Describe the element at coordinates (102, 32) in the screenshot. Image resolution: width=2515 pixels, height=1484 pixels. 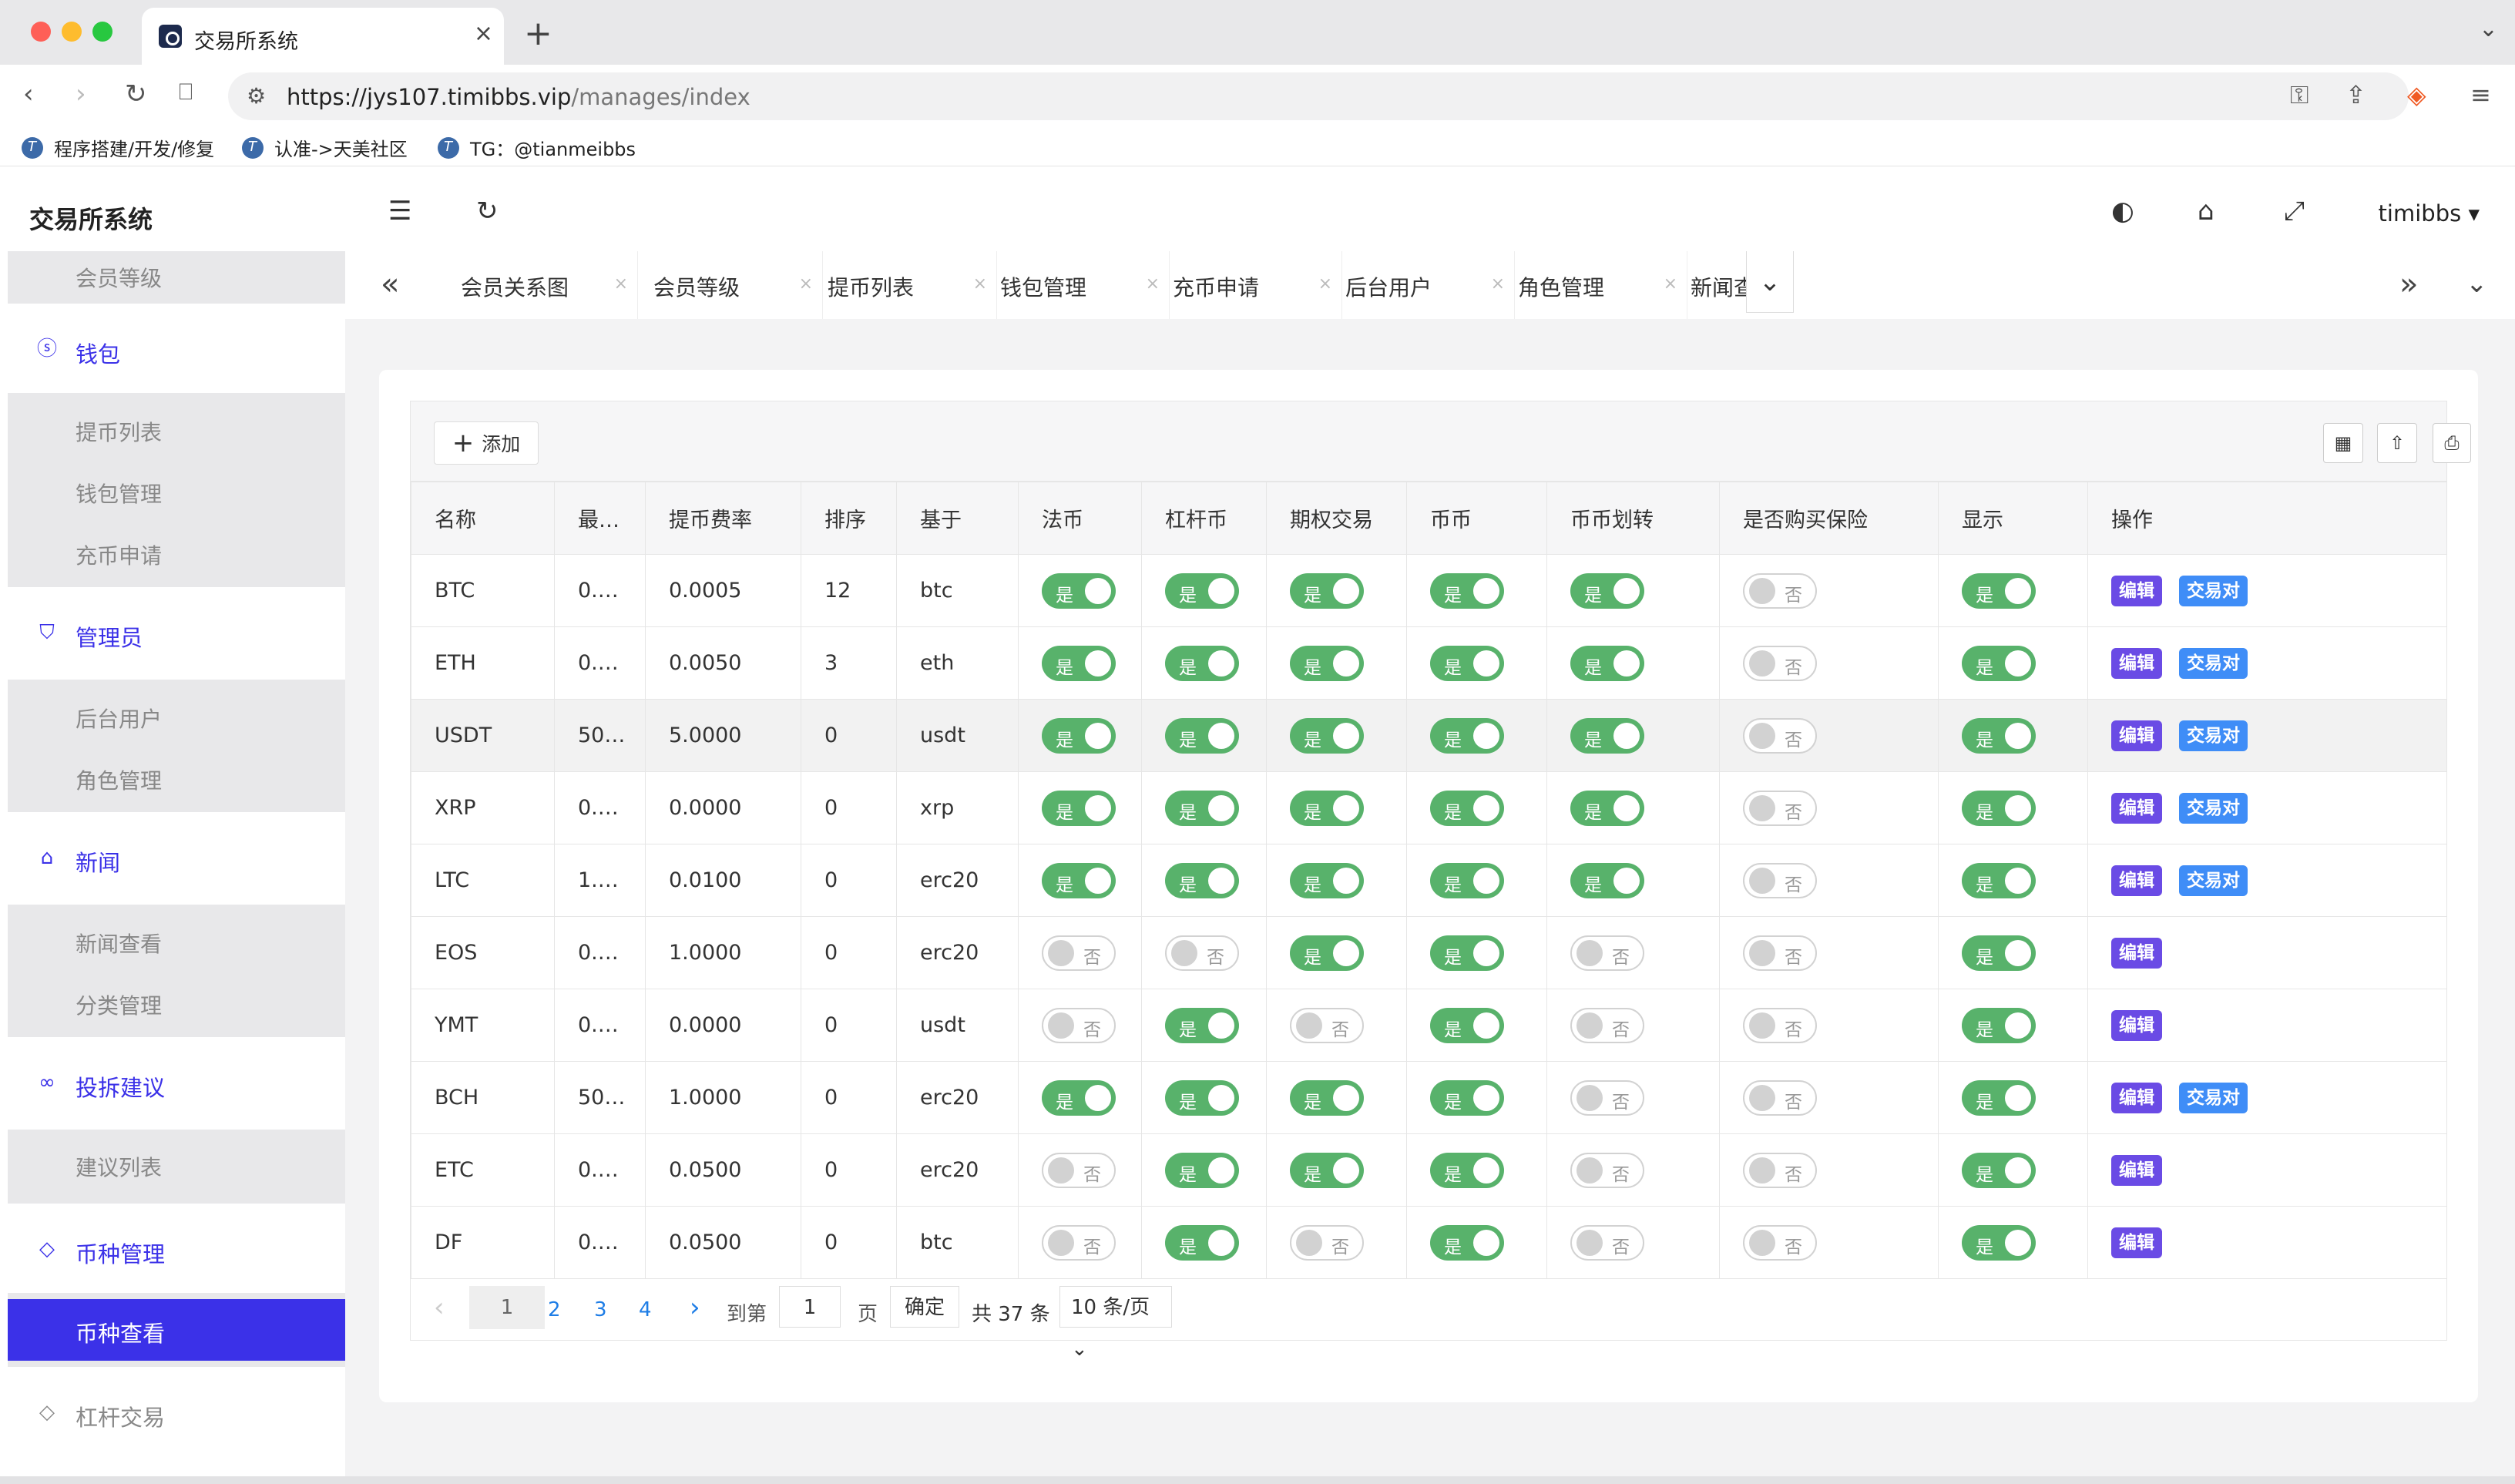
I see `maximize-window-button` at that location.